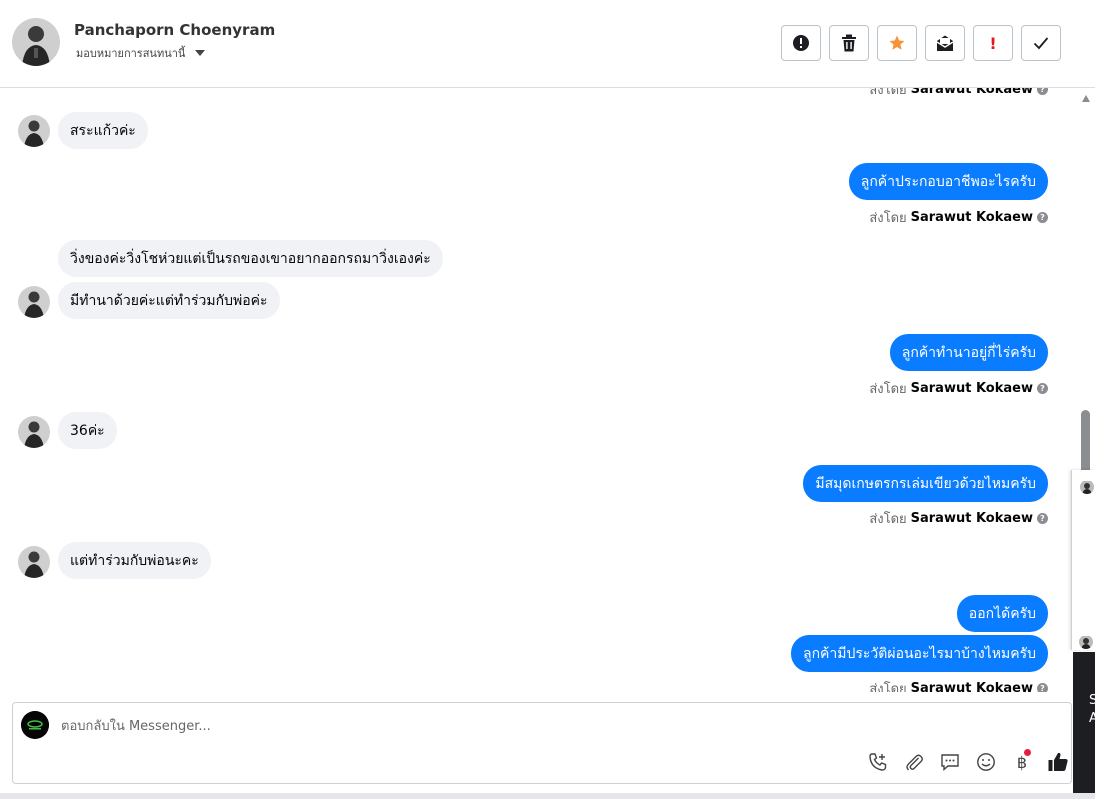 The width and height of the screenshot is (1095, 799). What do you see at coordinates (921, 43) in the screenshot?
I see `conversation-actions: !` at bounding box center [921, 43].